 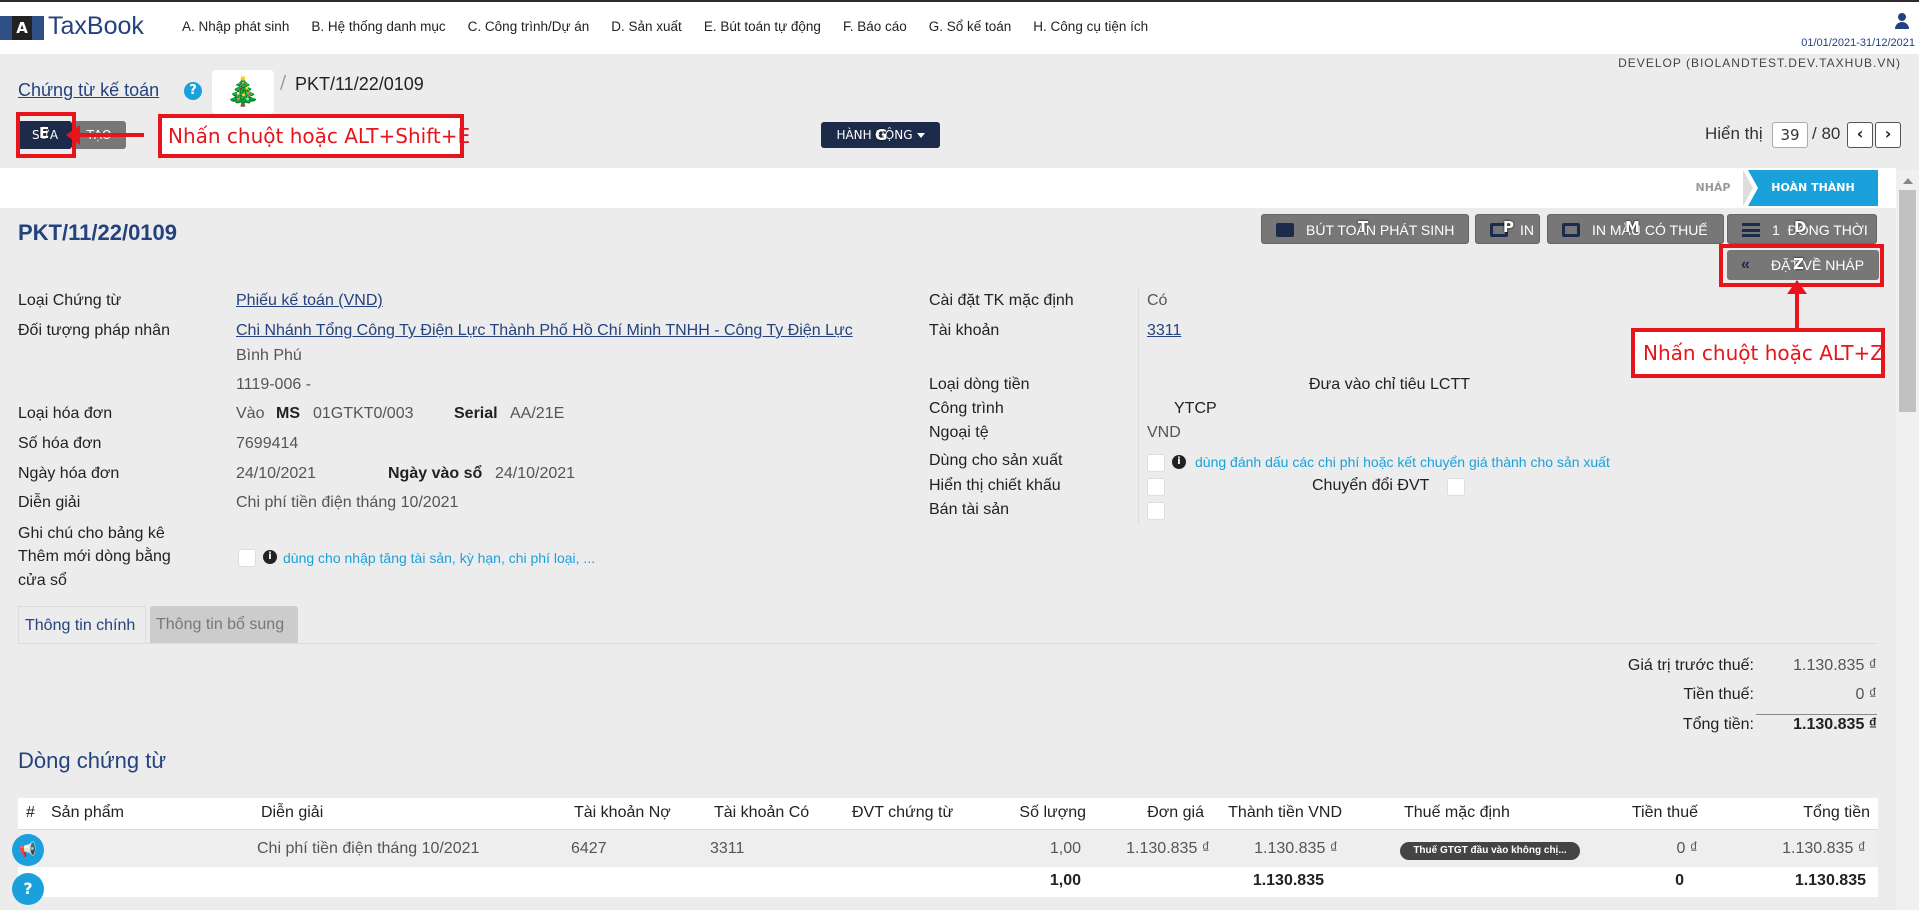 I want to click on unit-convert-checkbox, so click(x=1456, y=487).